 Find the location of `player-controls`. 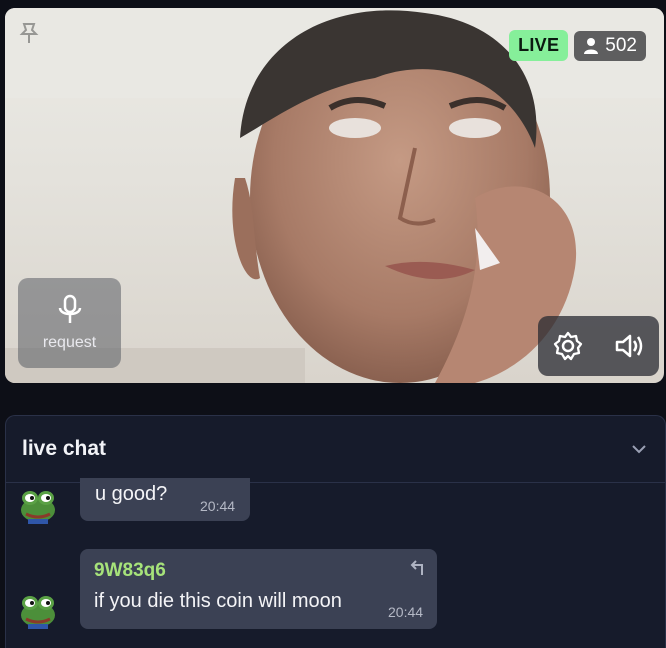

player-controls is located at coordinates (598, 346).